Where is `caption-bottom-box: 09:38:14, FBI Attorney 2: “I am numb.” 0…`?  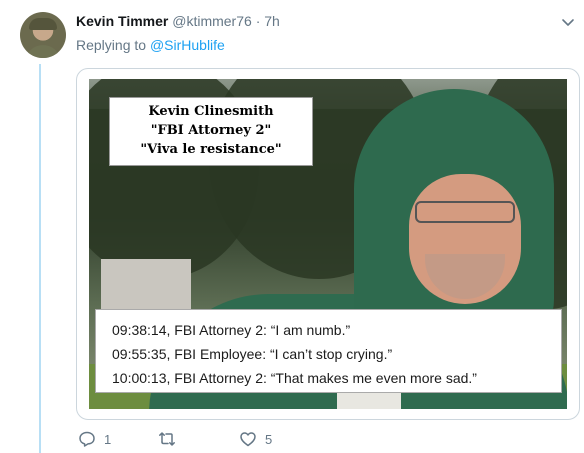 caption-bottom-box: 09:38:14, FBI Attorney 2: “I am numb.” 0… is located at coordinates (328, 351).